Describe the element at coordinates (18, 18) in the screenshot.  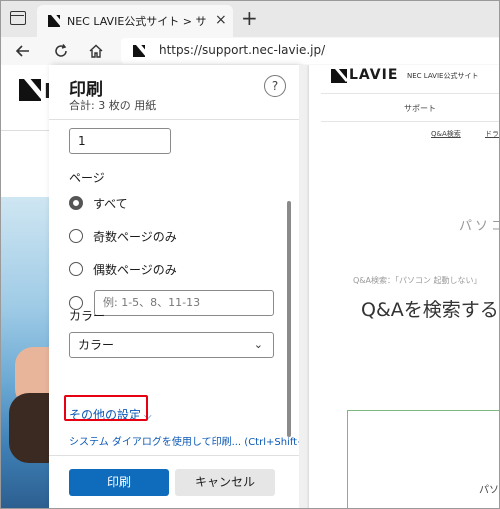
I see `tab-actions-icon` at that location.